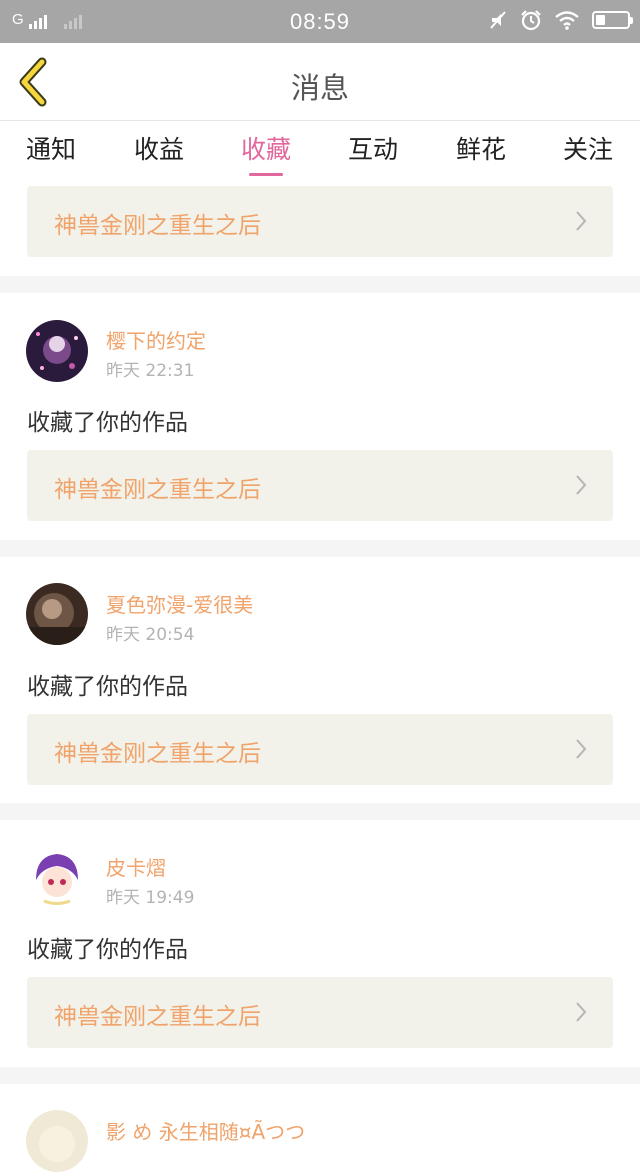 The height and width of the screenshot is (1172, 640). What do you see at coordinates (373, 148) in the screenshot?
I see `tab-interactions: 互动` at bounding box center [373, 148].